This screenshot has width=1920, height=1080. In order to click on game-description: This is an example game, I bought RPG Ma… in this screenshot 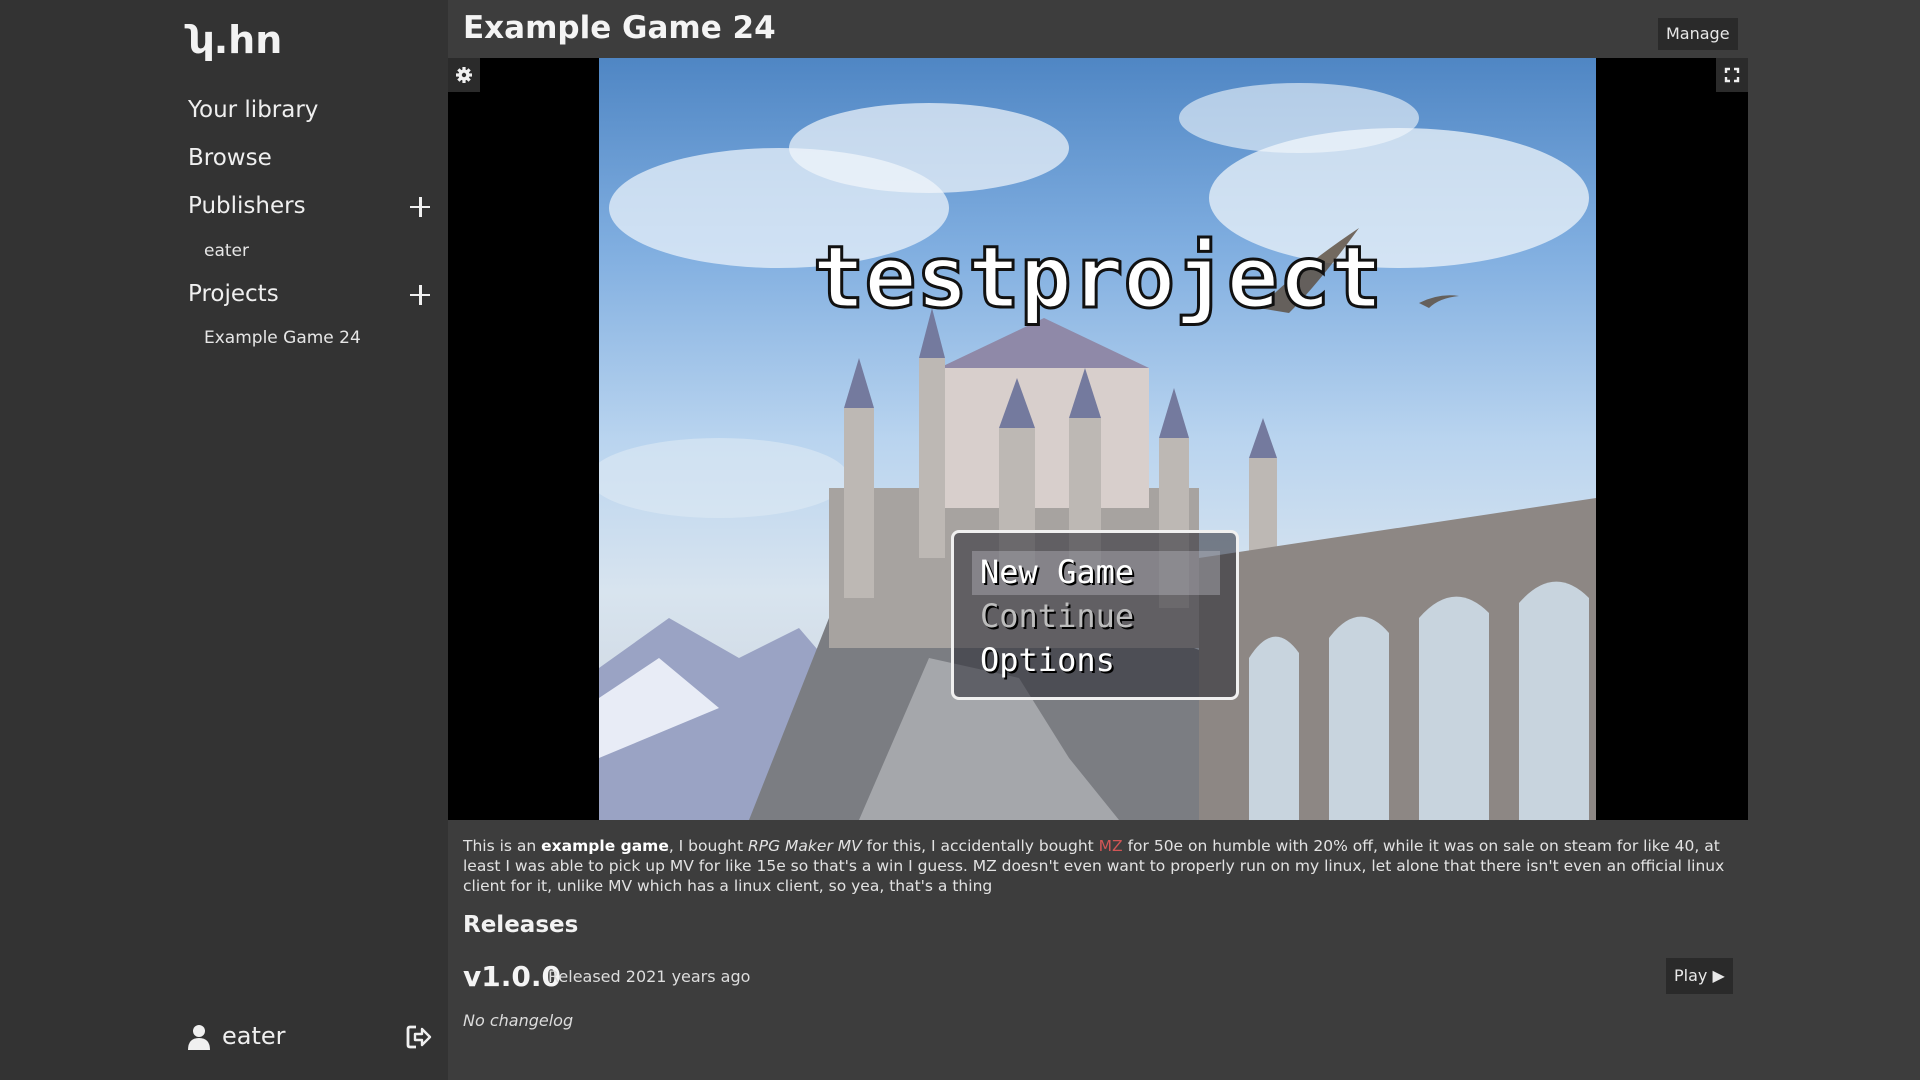, I will do `click(1098, 866)`.